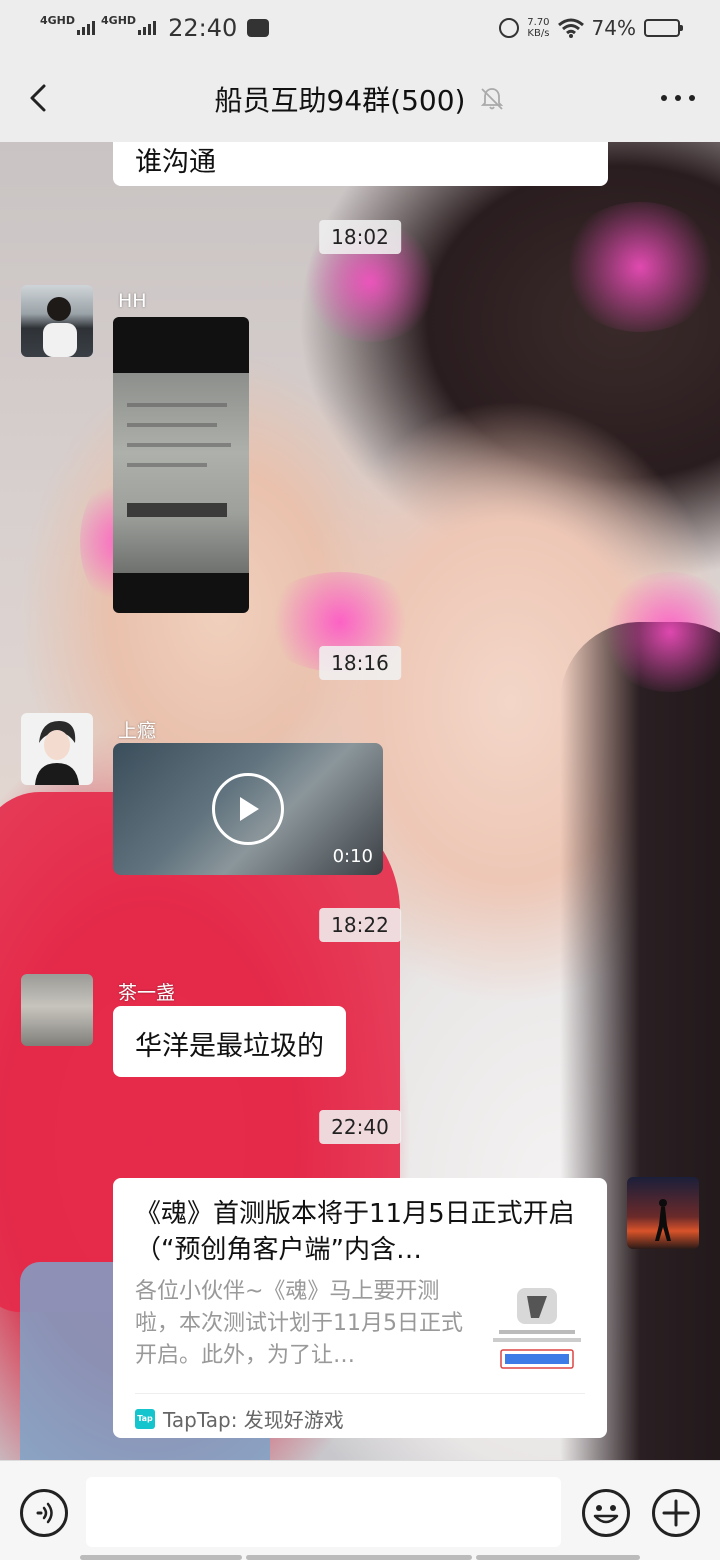 This screenshot has height=1560, width=720. I want to click on sender-name: 上瘾, so click(137, 731).